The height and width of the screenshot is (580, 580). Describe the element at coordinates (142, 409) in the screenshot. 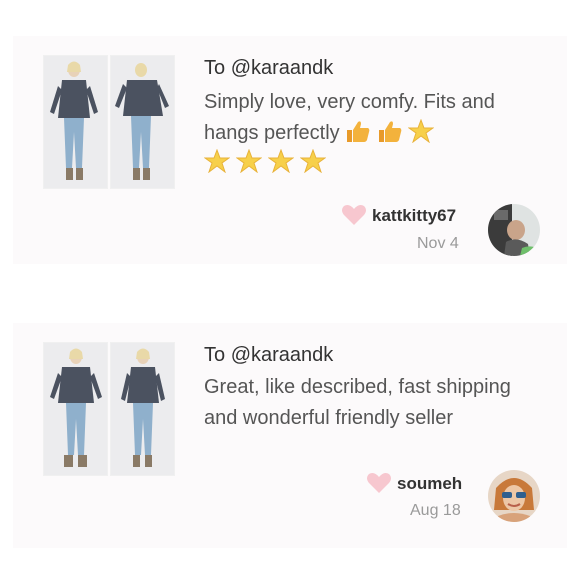

I see `product-photo-side` at that location.